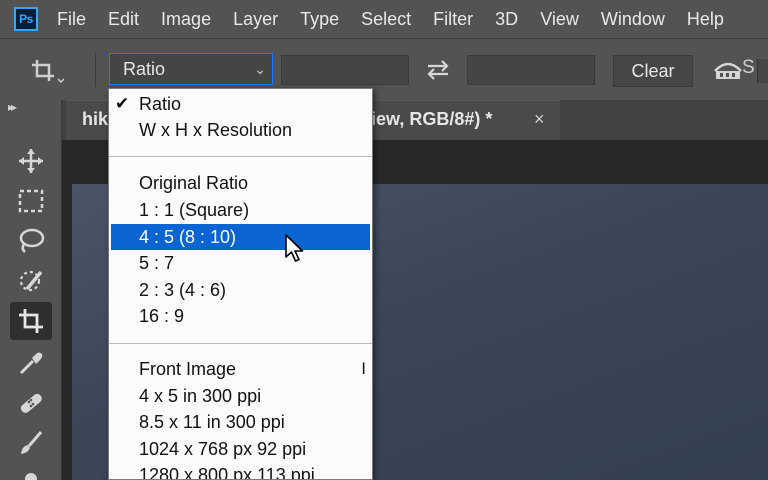  Describe the element at coordinates (319, 19) in the screenshot. I see `menu-type: Type` at that location.